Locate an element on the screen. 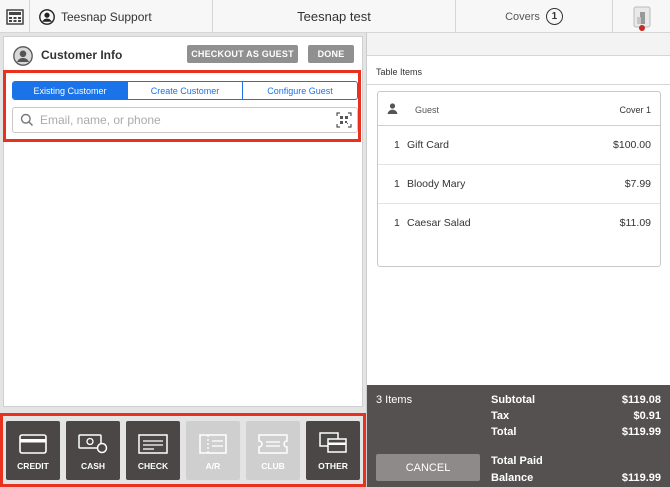 This screenshot has width=670, height=487. balance-value: $119.99 is located at coordinates (641, 478).